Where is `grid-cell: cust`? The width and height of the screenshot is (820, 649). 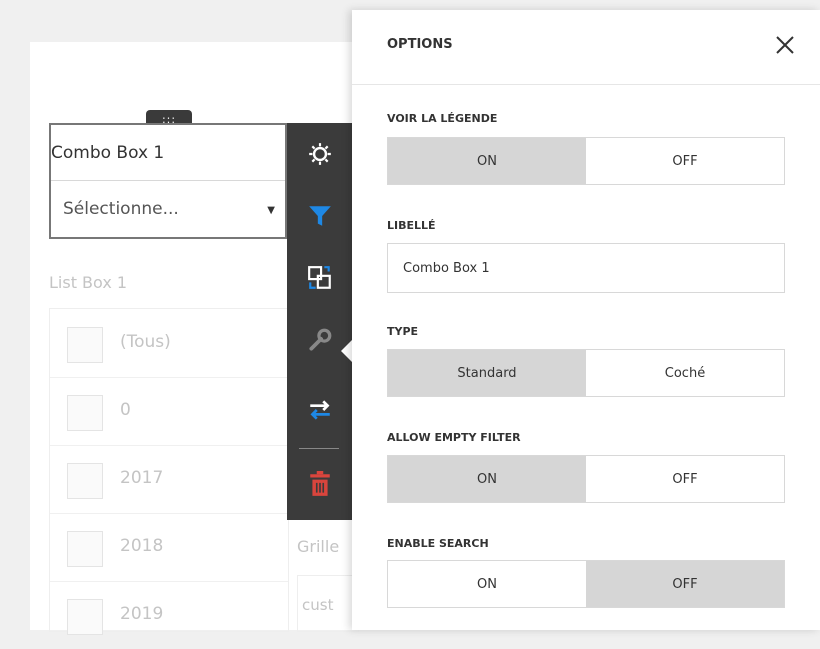
grid-cell: cust is located at coordinates (328, 603).